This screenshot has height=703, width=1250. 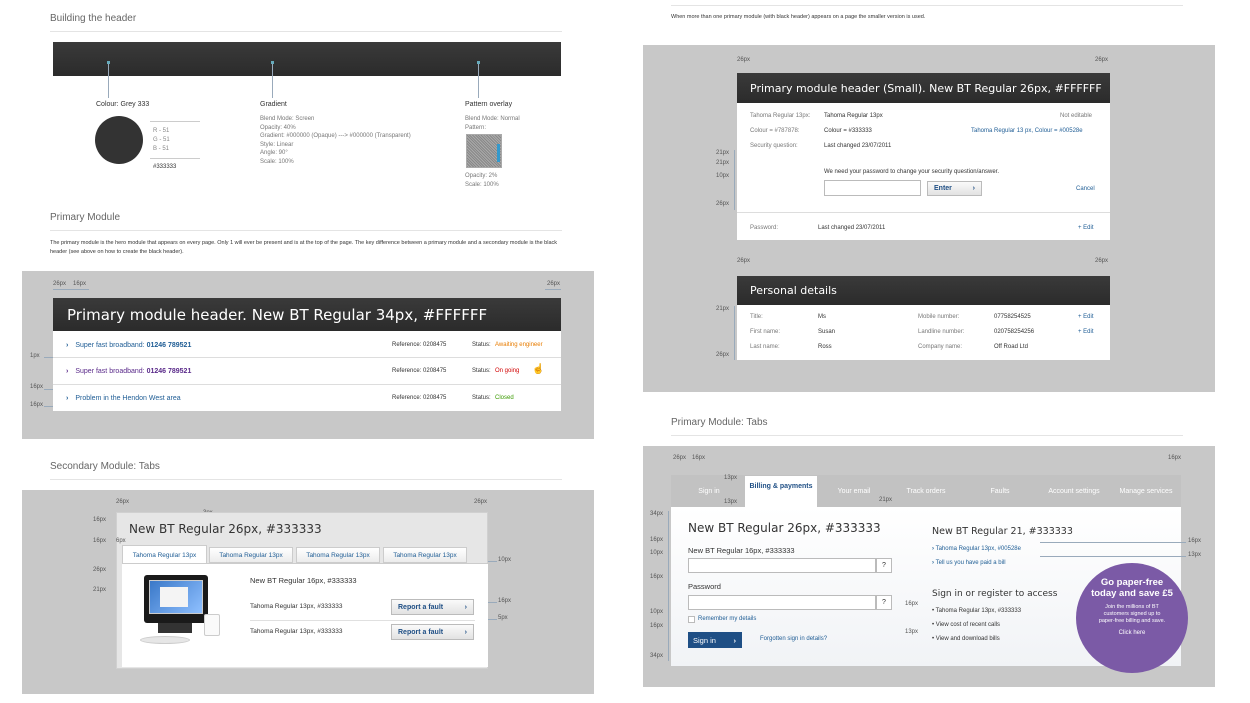 What do you see at coordinates (782, 565) in the screenshot?
I see `username-input` at bounding box center [782, 565].